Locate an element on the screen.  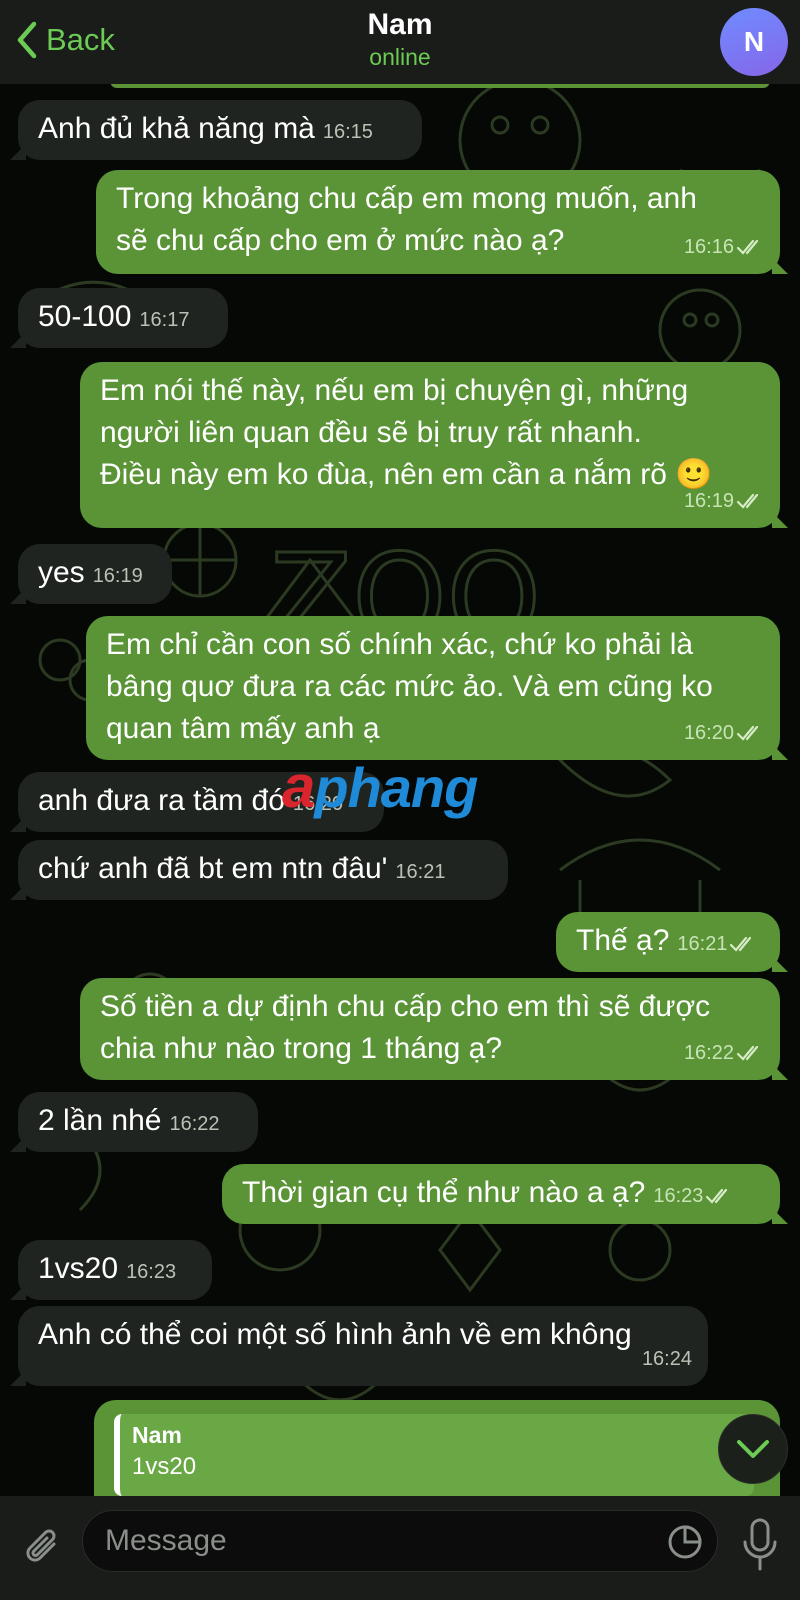
message-text: 1vs20 is located at coordinates (78, 1268).